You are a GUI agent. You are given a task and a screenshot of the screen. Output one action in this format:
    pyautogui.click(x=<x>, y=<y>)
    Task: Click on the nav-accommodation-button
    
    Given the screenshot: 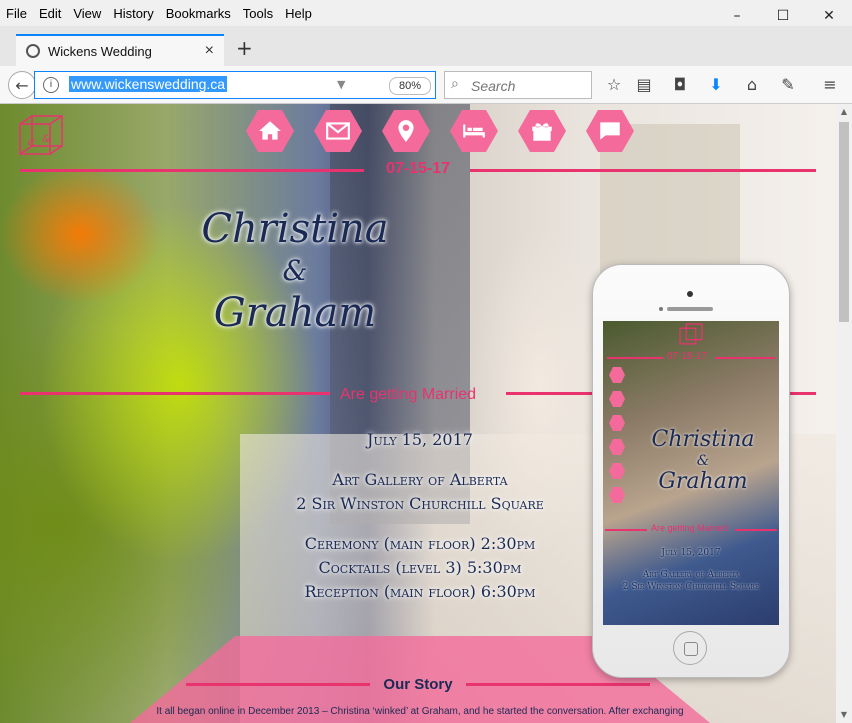 What is the action you would take?
    pyautogui.click(x=474, y=131)
    